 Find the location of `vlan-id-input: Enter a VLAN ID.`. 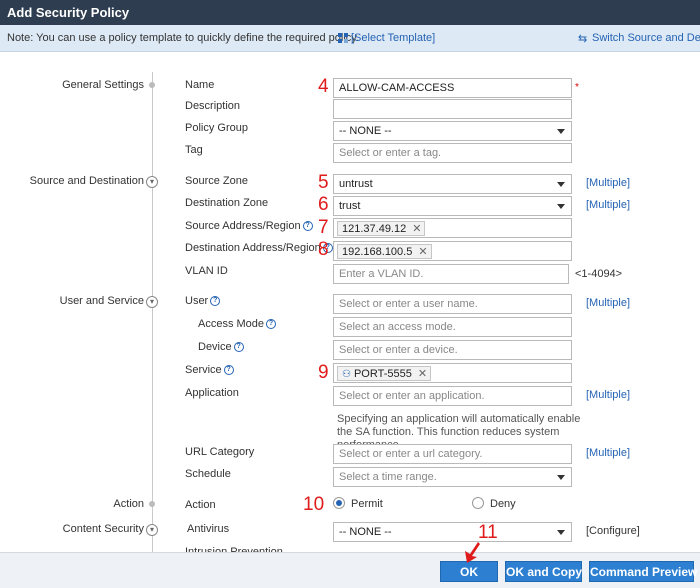

vlan-id-input: Enter a VLAN ID. is located at coordinates (451, 274).